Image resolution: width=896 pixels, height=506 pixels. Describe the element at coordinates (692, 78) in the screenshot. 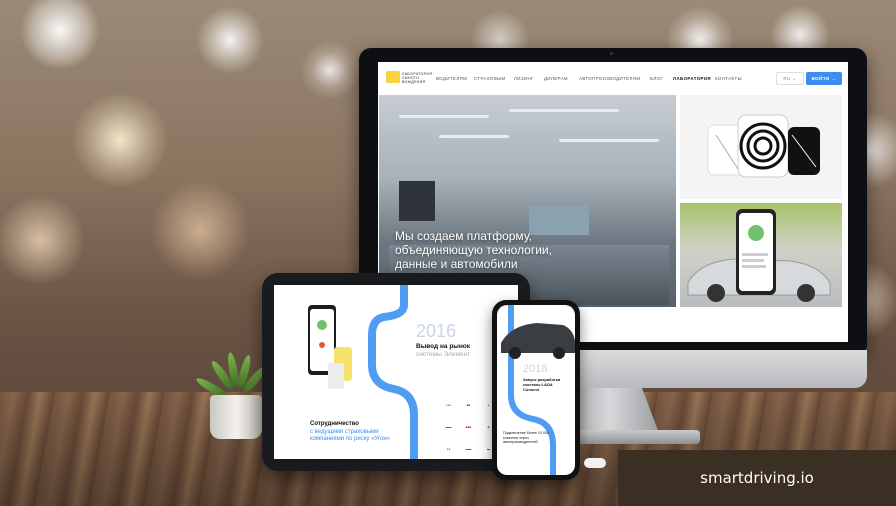

I see `nav-lab: ЛАБОРАТОРИЯ` at that location.